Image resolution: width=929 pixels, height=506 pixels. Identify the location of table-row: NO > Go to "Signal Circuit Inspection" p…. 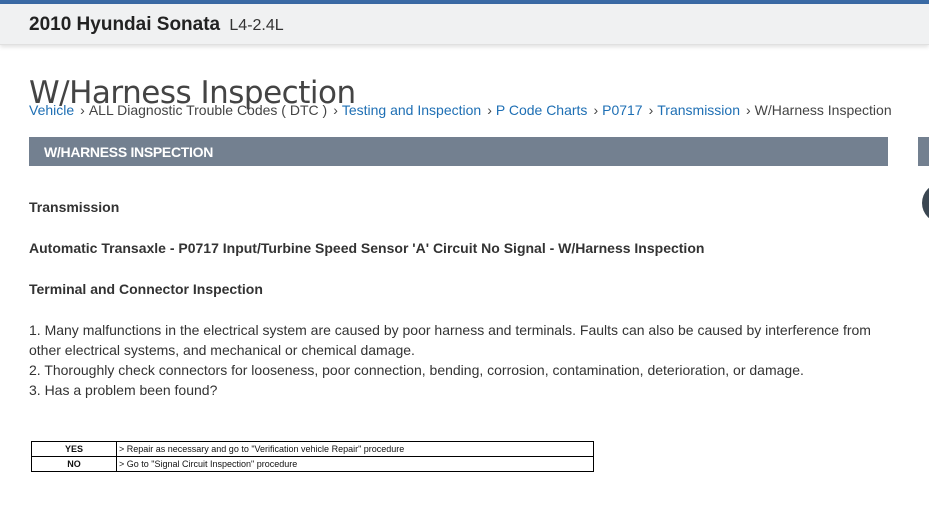
(312, 464).